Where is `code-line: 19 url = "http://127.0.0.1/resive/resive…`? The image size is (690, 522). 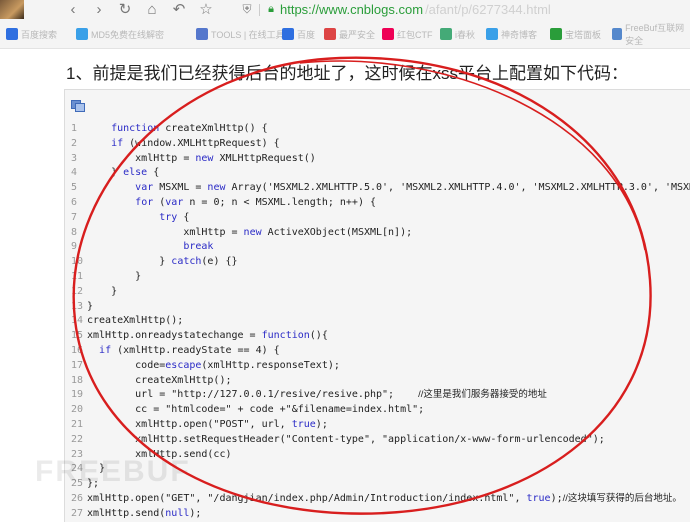
code-line: 19 url = "http://127.0.0.1/resive/resive… is located at coordinates (377, 394).